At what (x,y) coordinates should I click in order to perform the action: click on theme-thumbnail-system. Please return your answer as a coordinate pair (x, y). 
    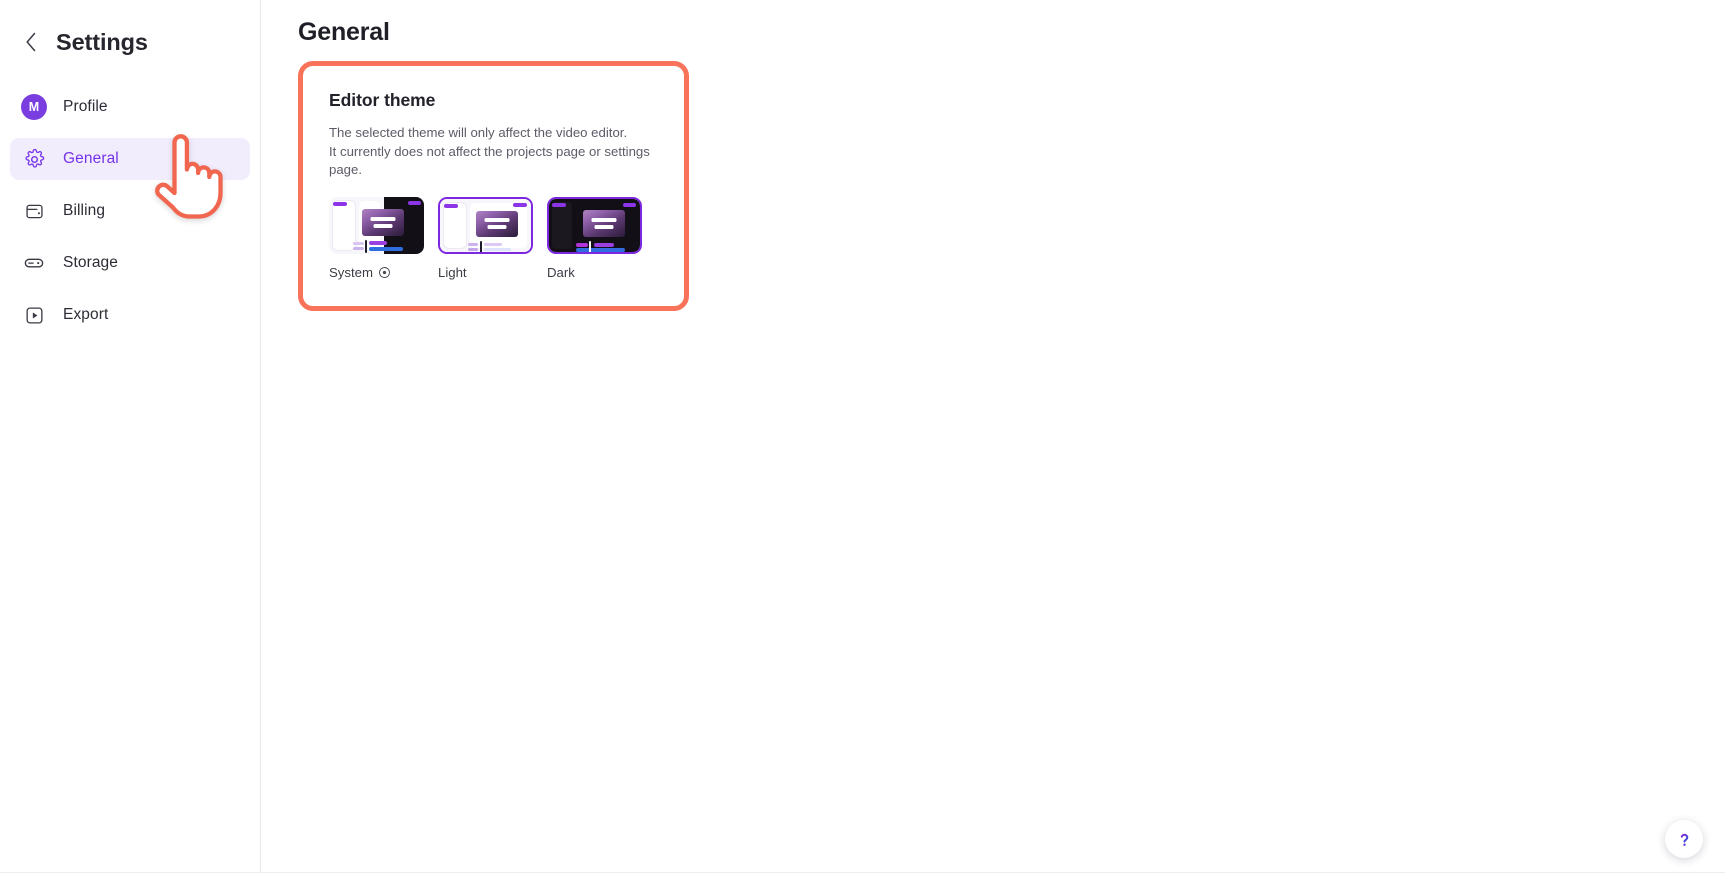
    Looking at the image, I should click on (376, 225).